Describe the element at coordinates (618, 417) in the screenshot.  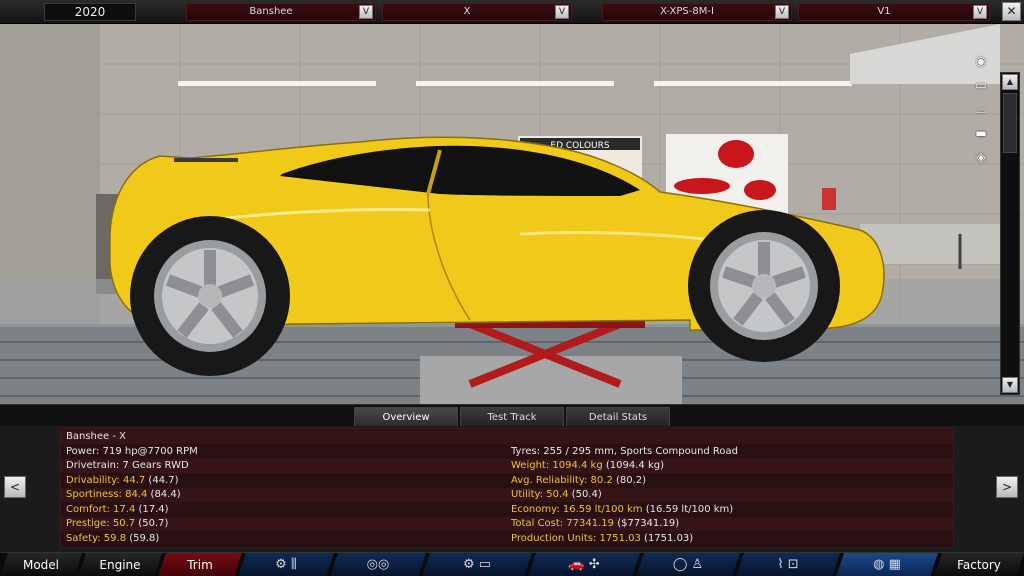
I see `tab-detail-stats: Detail Stats` at that location.